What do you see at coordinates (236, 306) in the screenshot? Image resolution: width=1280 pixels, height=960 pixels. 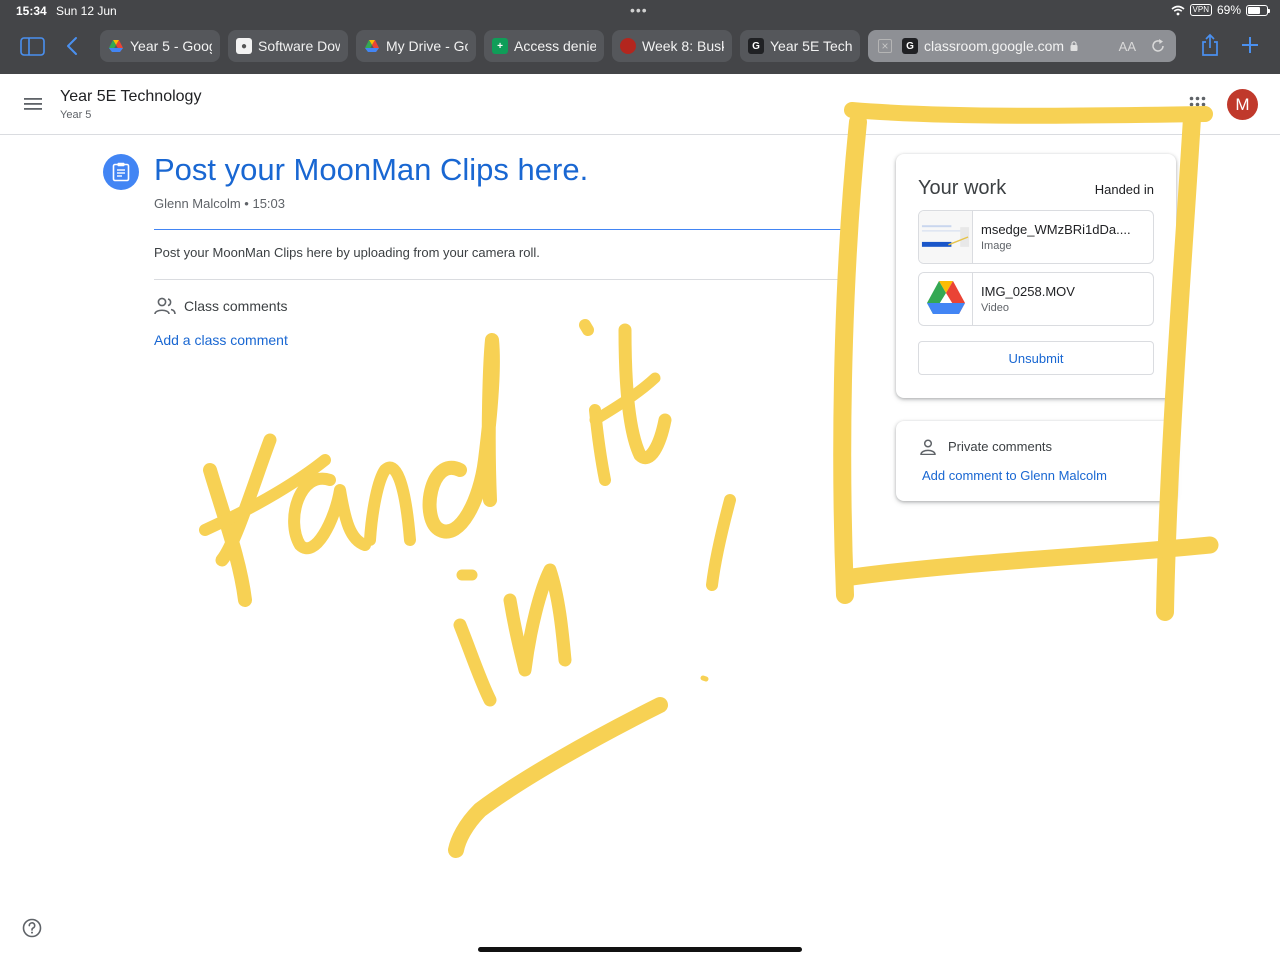 I see `class-comments-heading: Class comments` at bounding box center [236, 306].